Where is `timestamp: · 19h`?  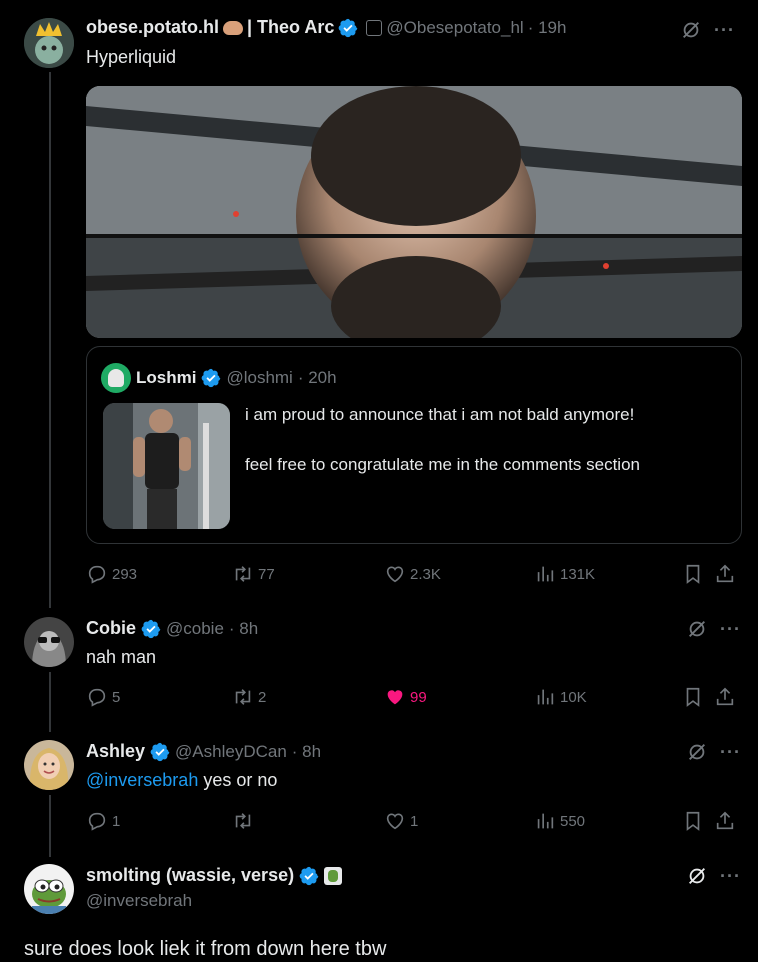
timestamp: · 19h is located at coordinates (547, 28).